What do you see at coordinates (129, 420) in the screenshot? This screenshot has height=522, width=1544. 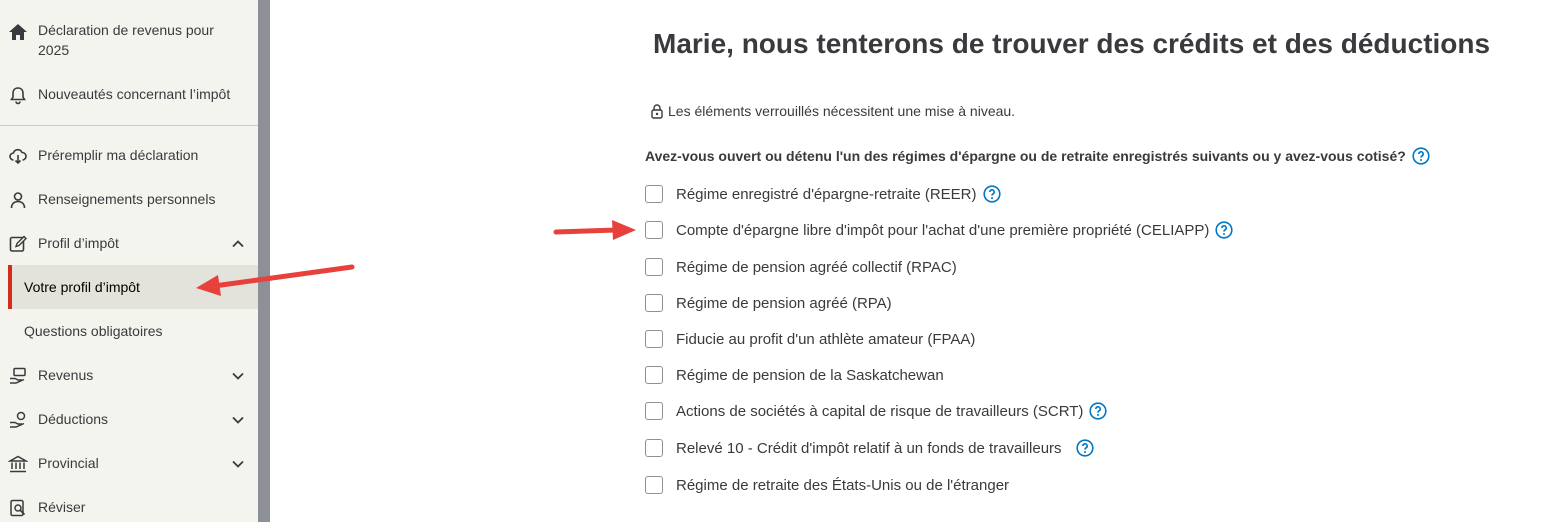 I see `sidebar-item-deductions: Déductions` at bounding box center [129, 420].